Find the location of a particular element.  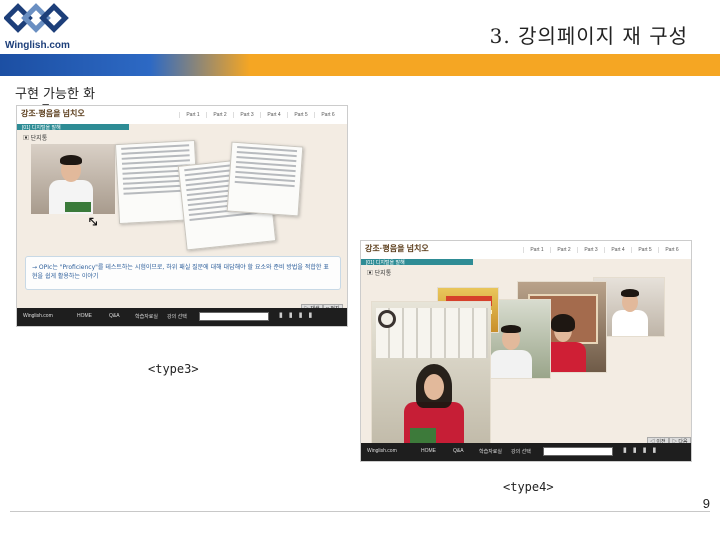

footer-divider is located at coordinates (360, 511).